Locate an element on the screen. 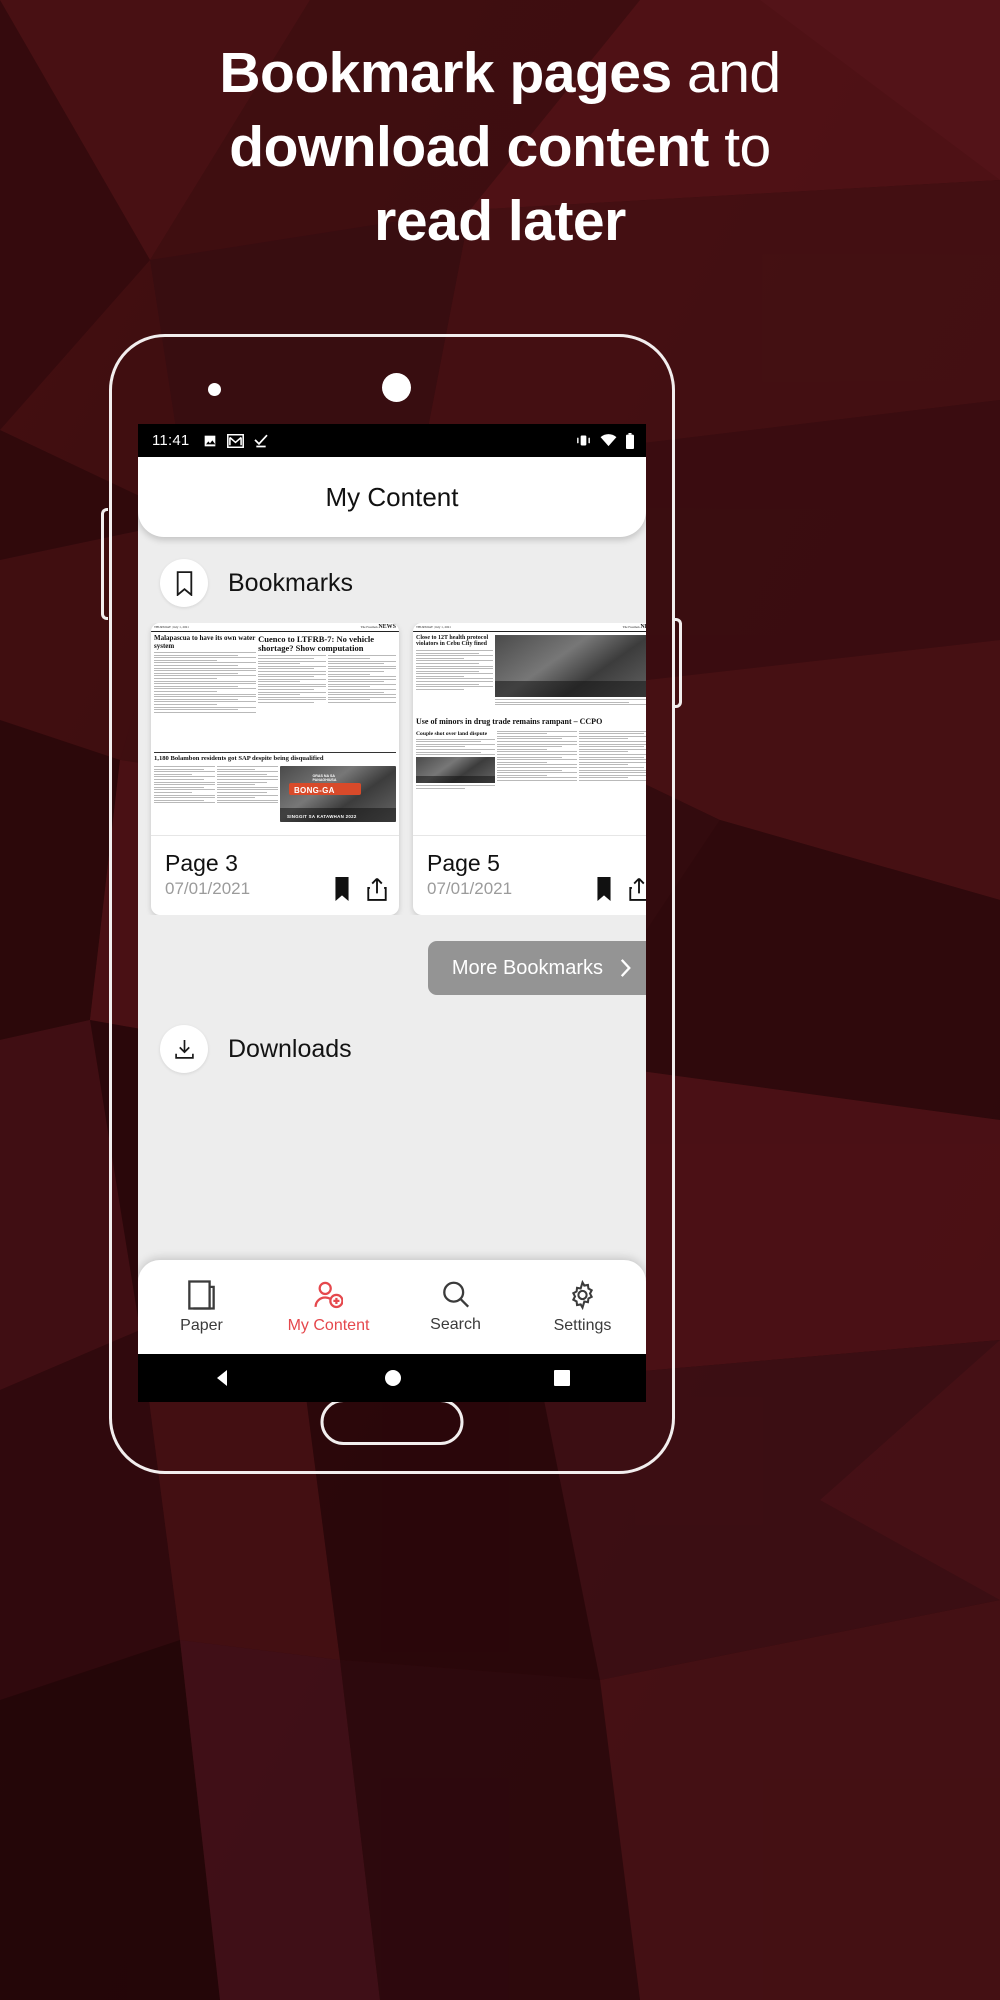 This screenshot has height=2000, width=1000. power-button is located at coordinates (678, 663).